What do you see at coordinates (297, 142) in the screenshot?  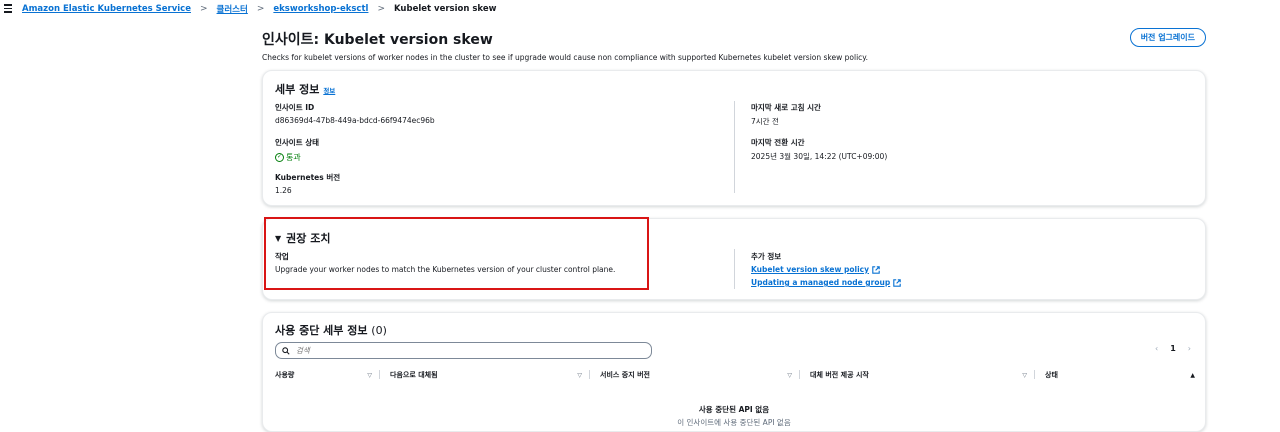 I see `insight-status-label: 인사이트 상태` at bounding box center [297, 142].